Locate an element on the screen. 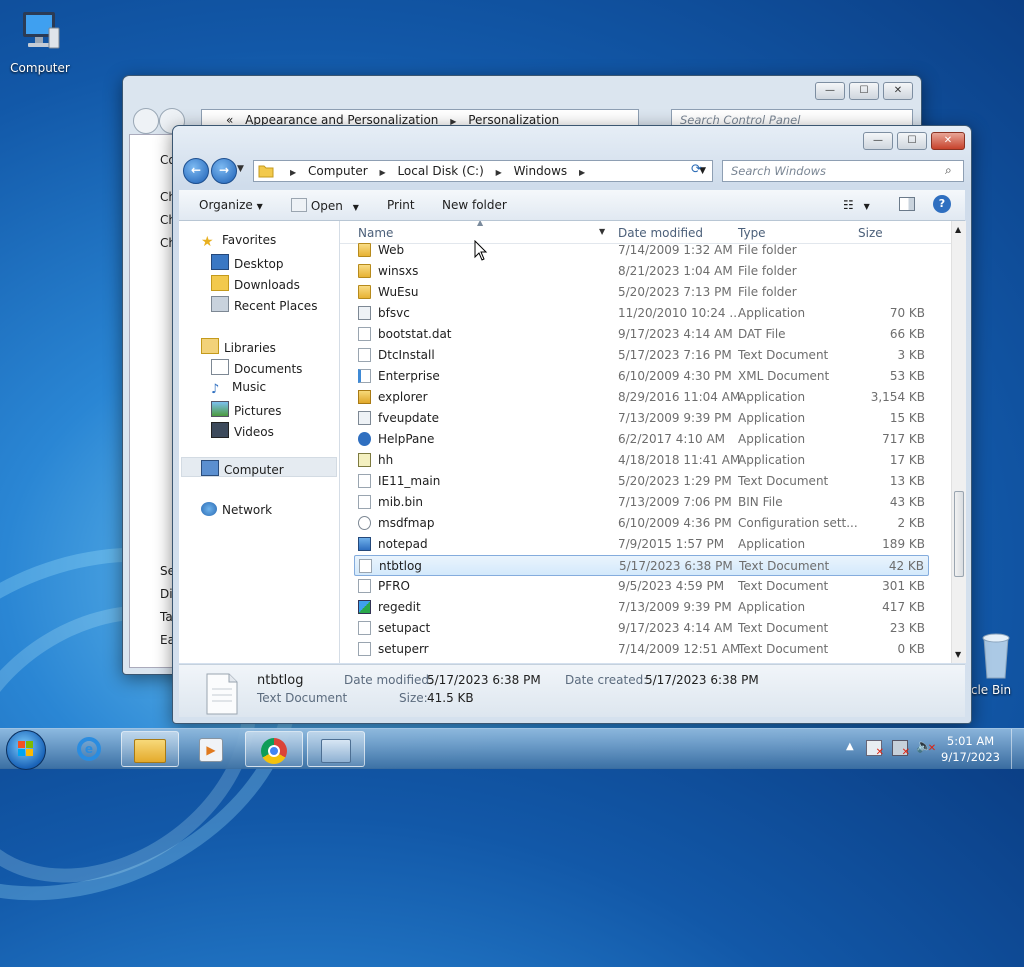 Image resolution: width=1024 pixels, height=967 pixels. volume-muted-icon: 🔈 ✕ is located at coordinates (926, 746).